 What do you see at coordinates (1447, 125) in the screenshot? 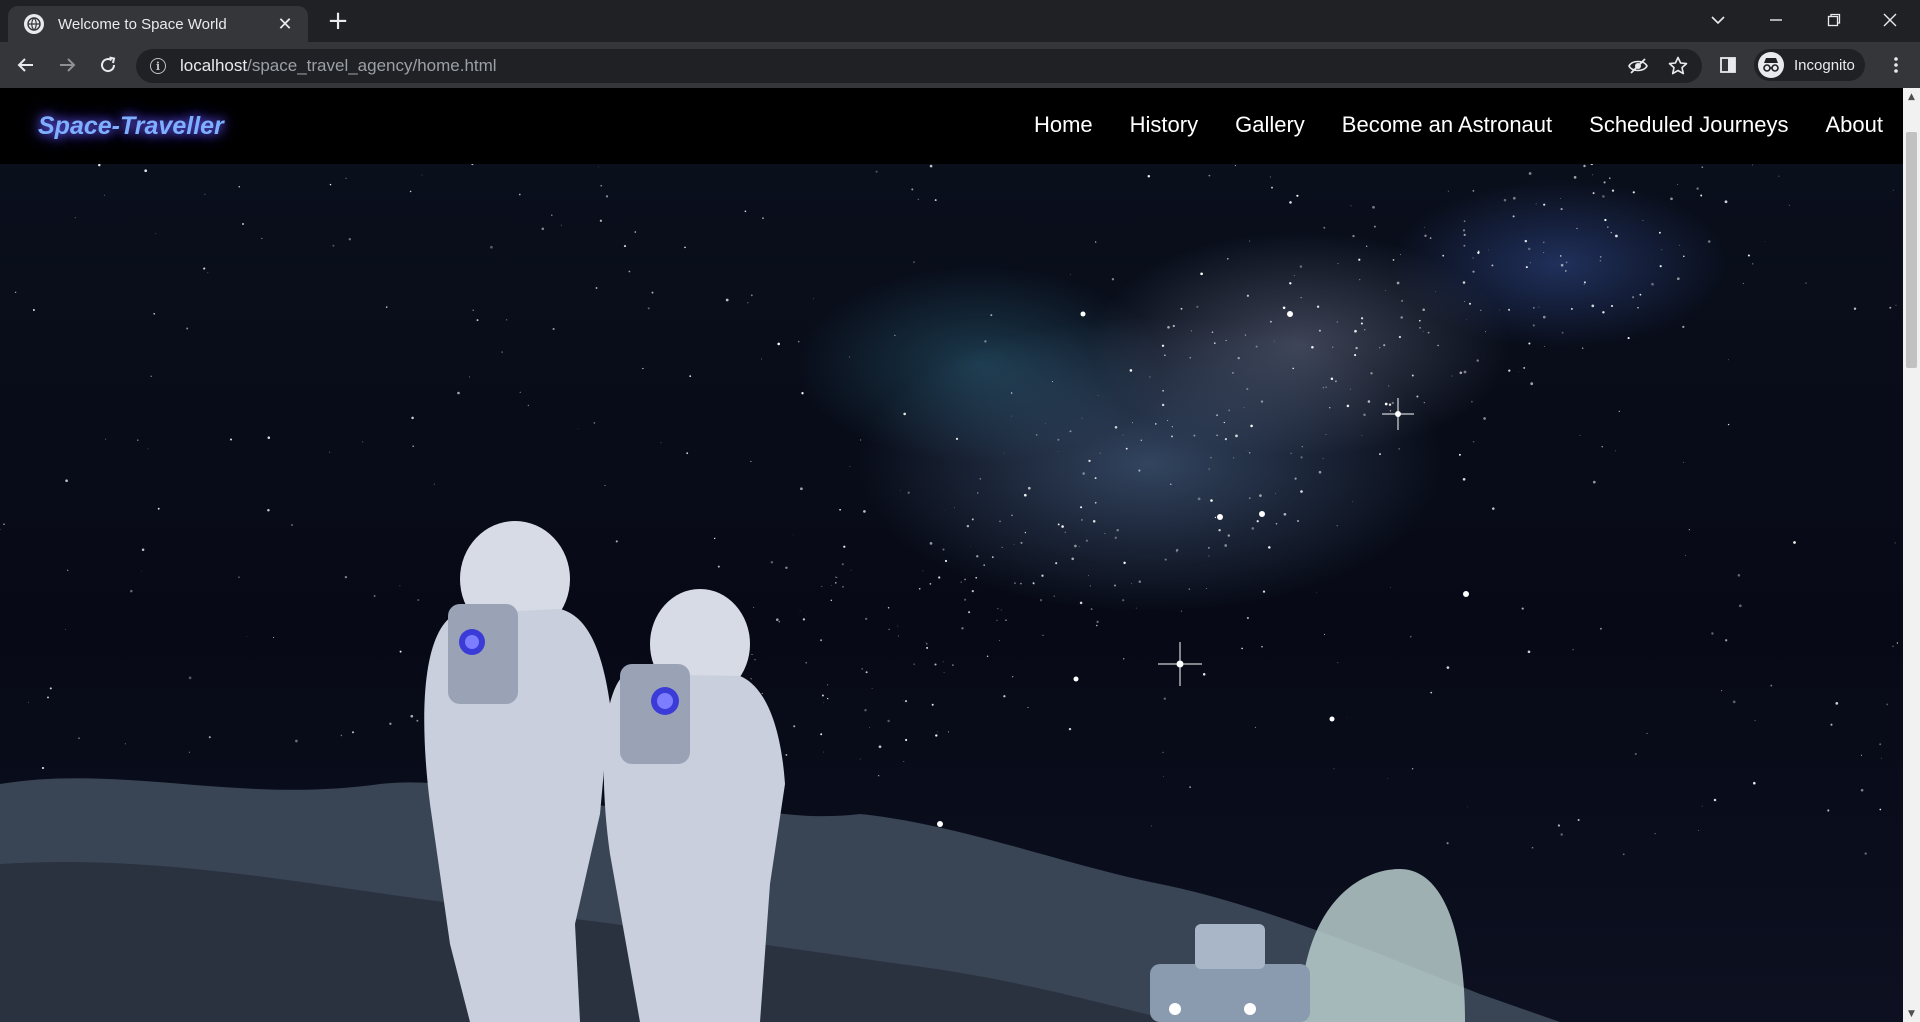
I see `nav-link-become-an-astronaut: Become an Astronaut` at bounding box center [1447, 125].